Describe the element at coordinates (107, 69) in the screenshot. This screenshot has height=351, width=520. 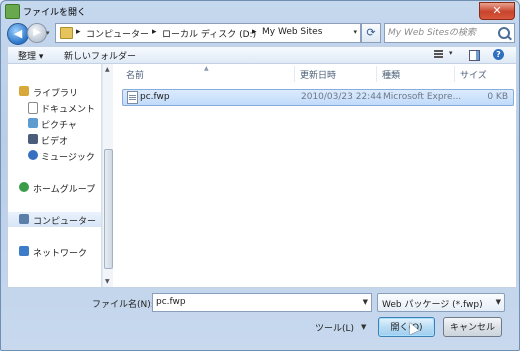
I see `scroll-up-arrow-icon: ▲` at that location.